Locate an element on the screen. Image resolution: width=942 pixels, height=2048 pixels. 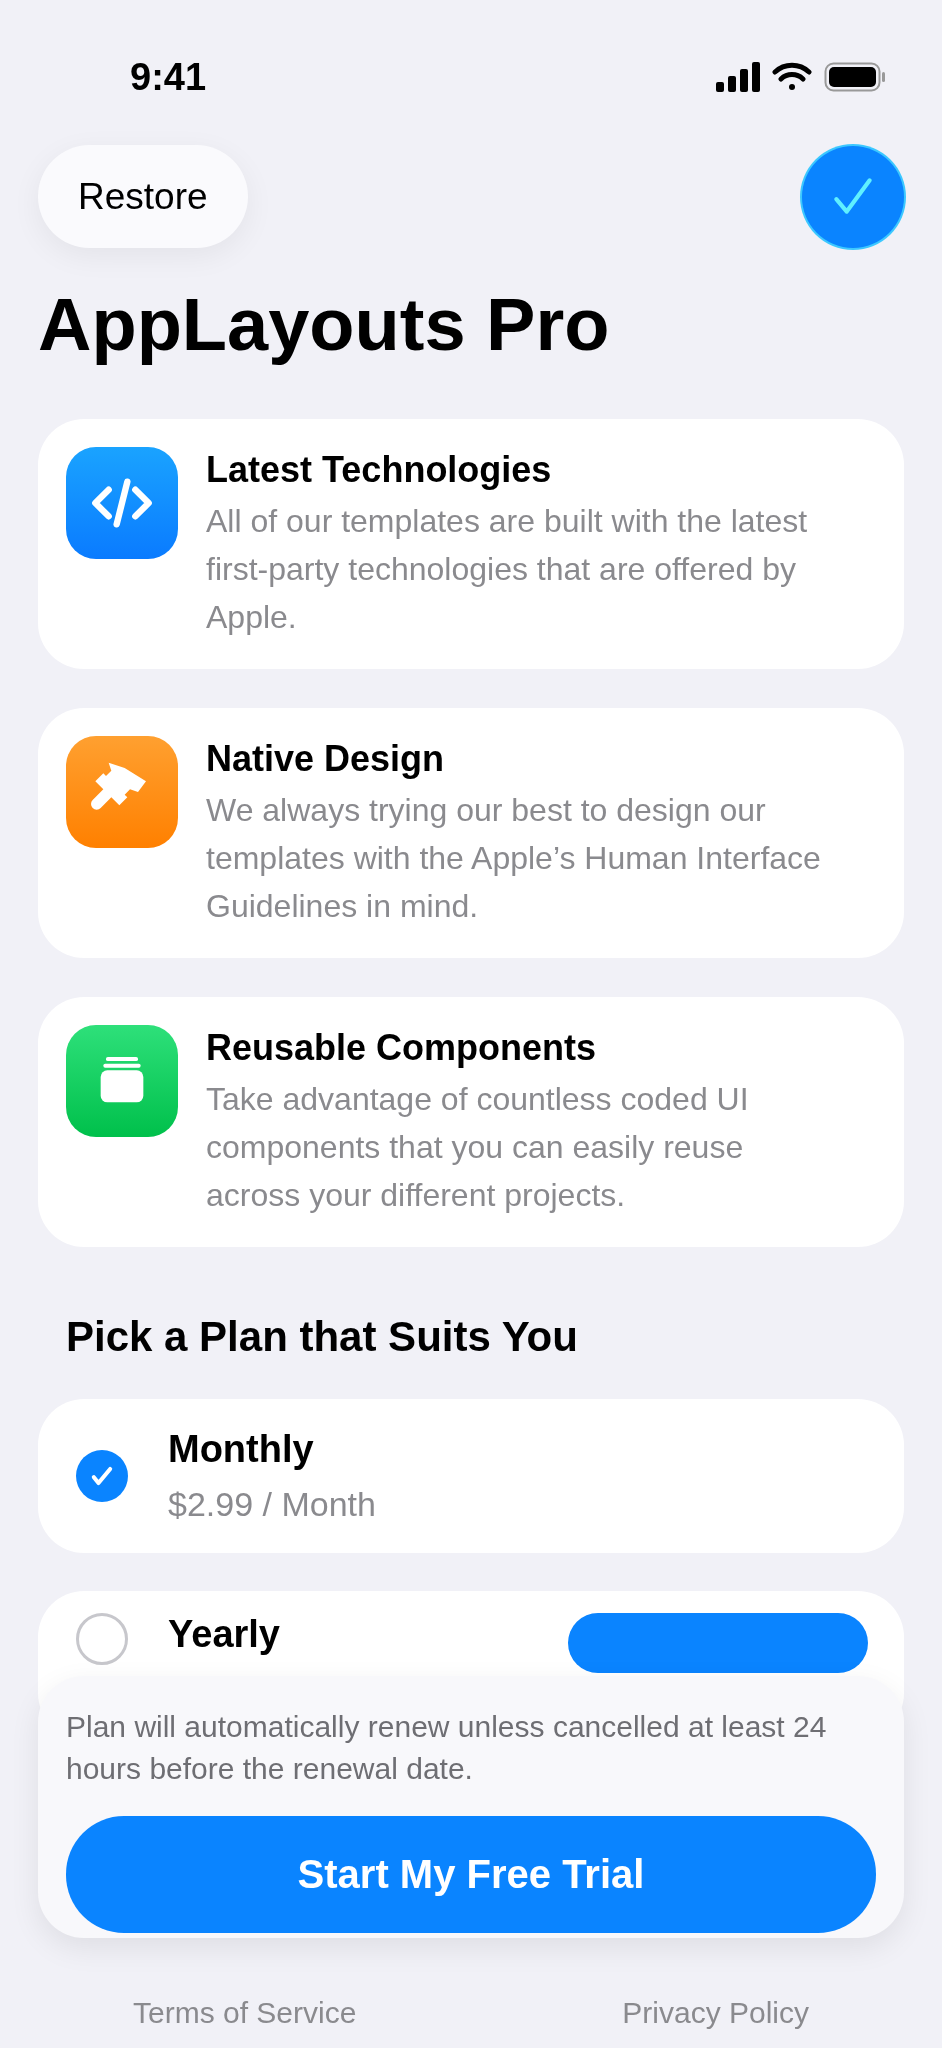
feature-description: We always trying our best to design our templates with the Apple’s Human Interface Guidelines in mind. is located at coordinates (514, 859).